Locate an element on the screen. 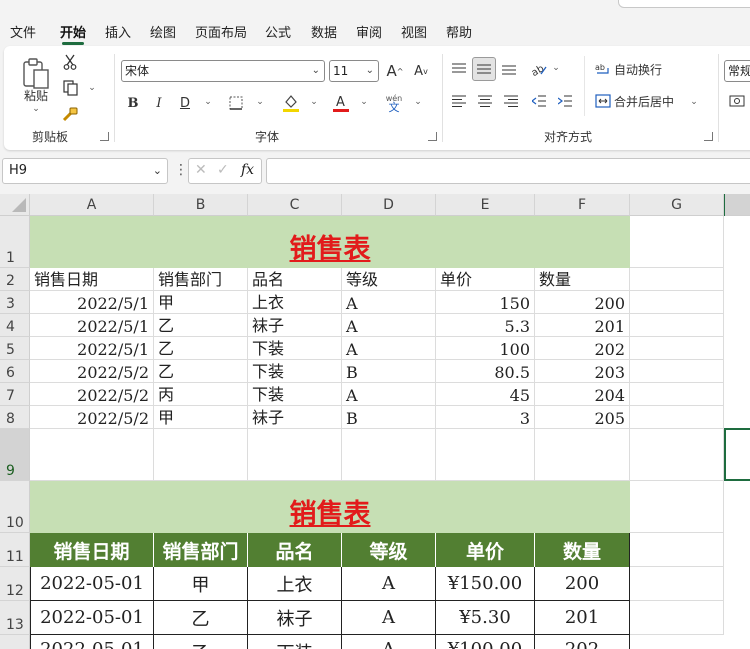  decrease-font-icon: Av is located at coordinates (421, 71).